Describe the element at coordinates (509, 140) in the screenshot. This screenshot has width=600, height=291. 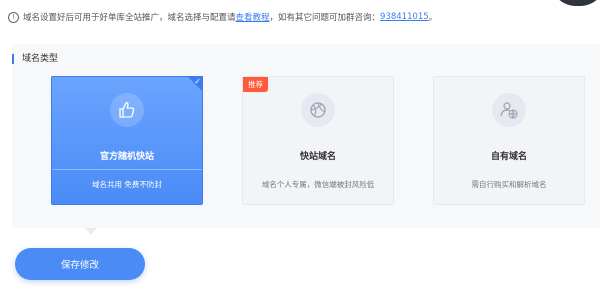
I see `card-own-domain: 自有域名 需自行购买和解析域名` at that location.